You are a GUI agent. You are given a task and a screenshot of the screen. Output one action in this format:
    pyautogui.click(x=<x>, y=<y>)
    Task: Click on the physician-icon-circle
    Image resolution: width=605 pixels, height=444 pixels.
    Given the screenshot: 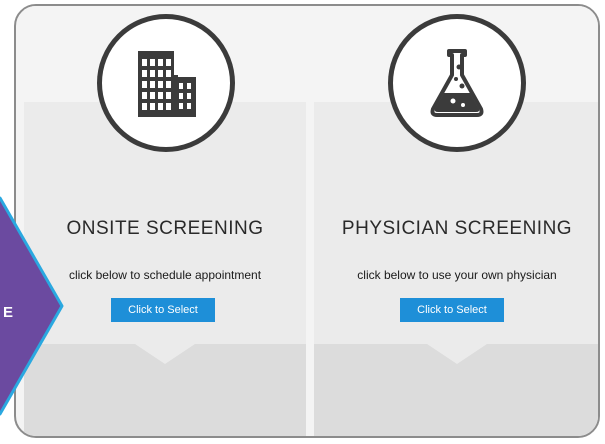 What is the action you would take?
    pyautogui.click(x=457, y=83)
    